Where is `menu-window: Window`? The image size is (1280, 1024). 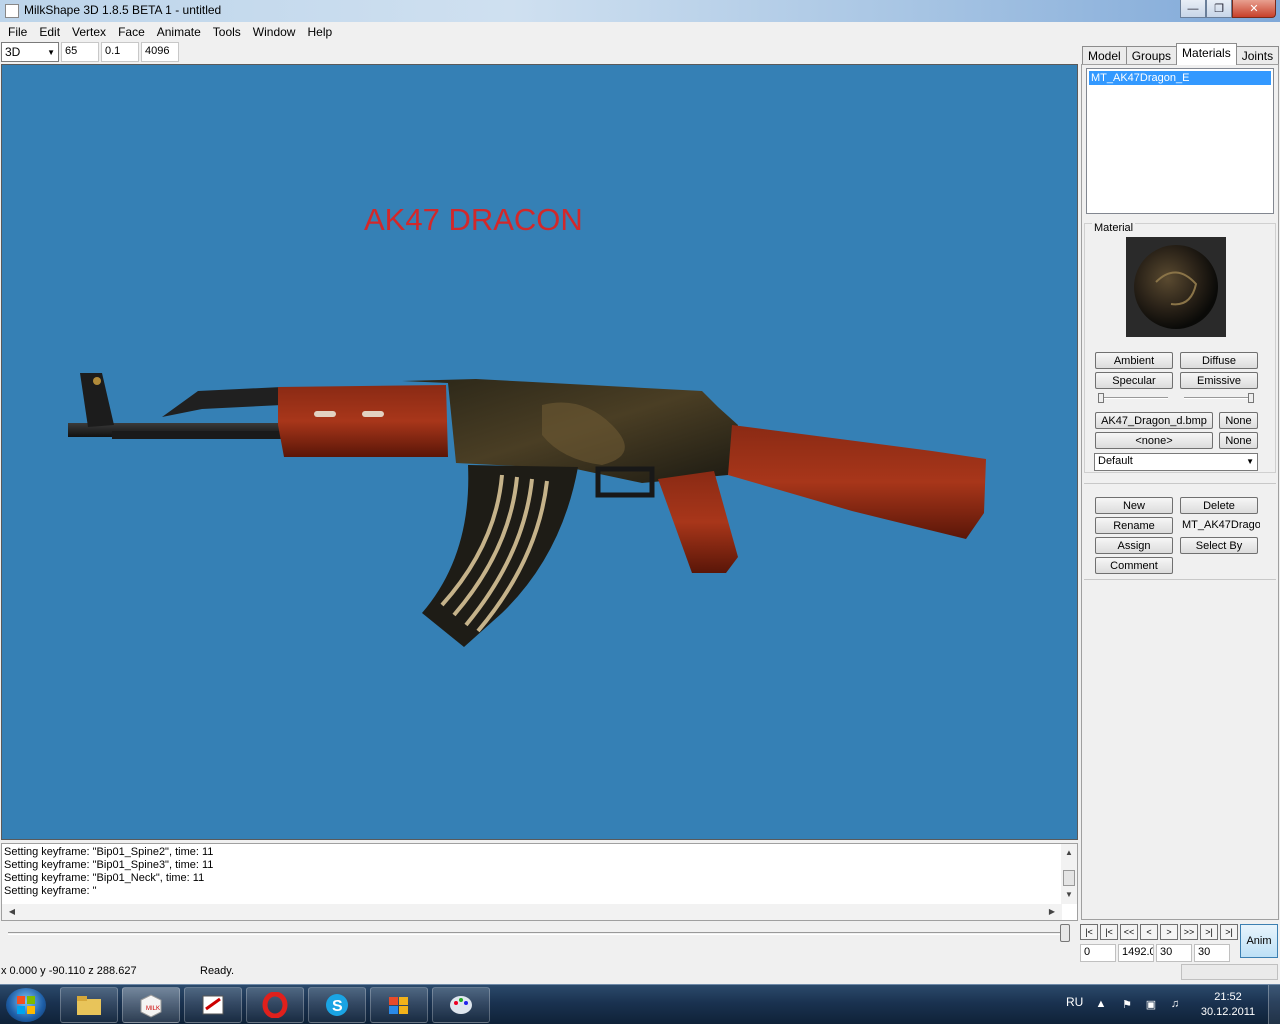 menu-window: Window is located at coordinates (274, 32).